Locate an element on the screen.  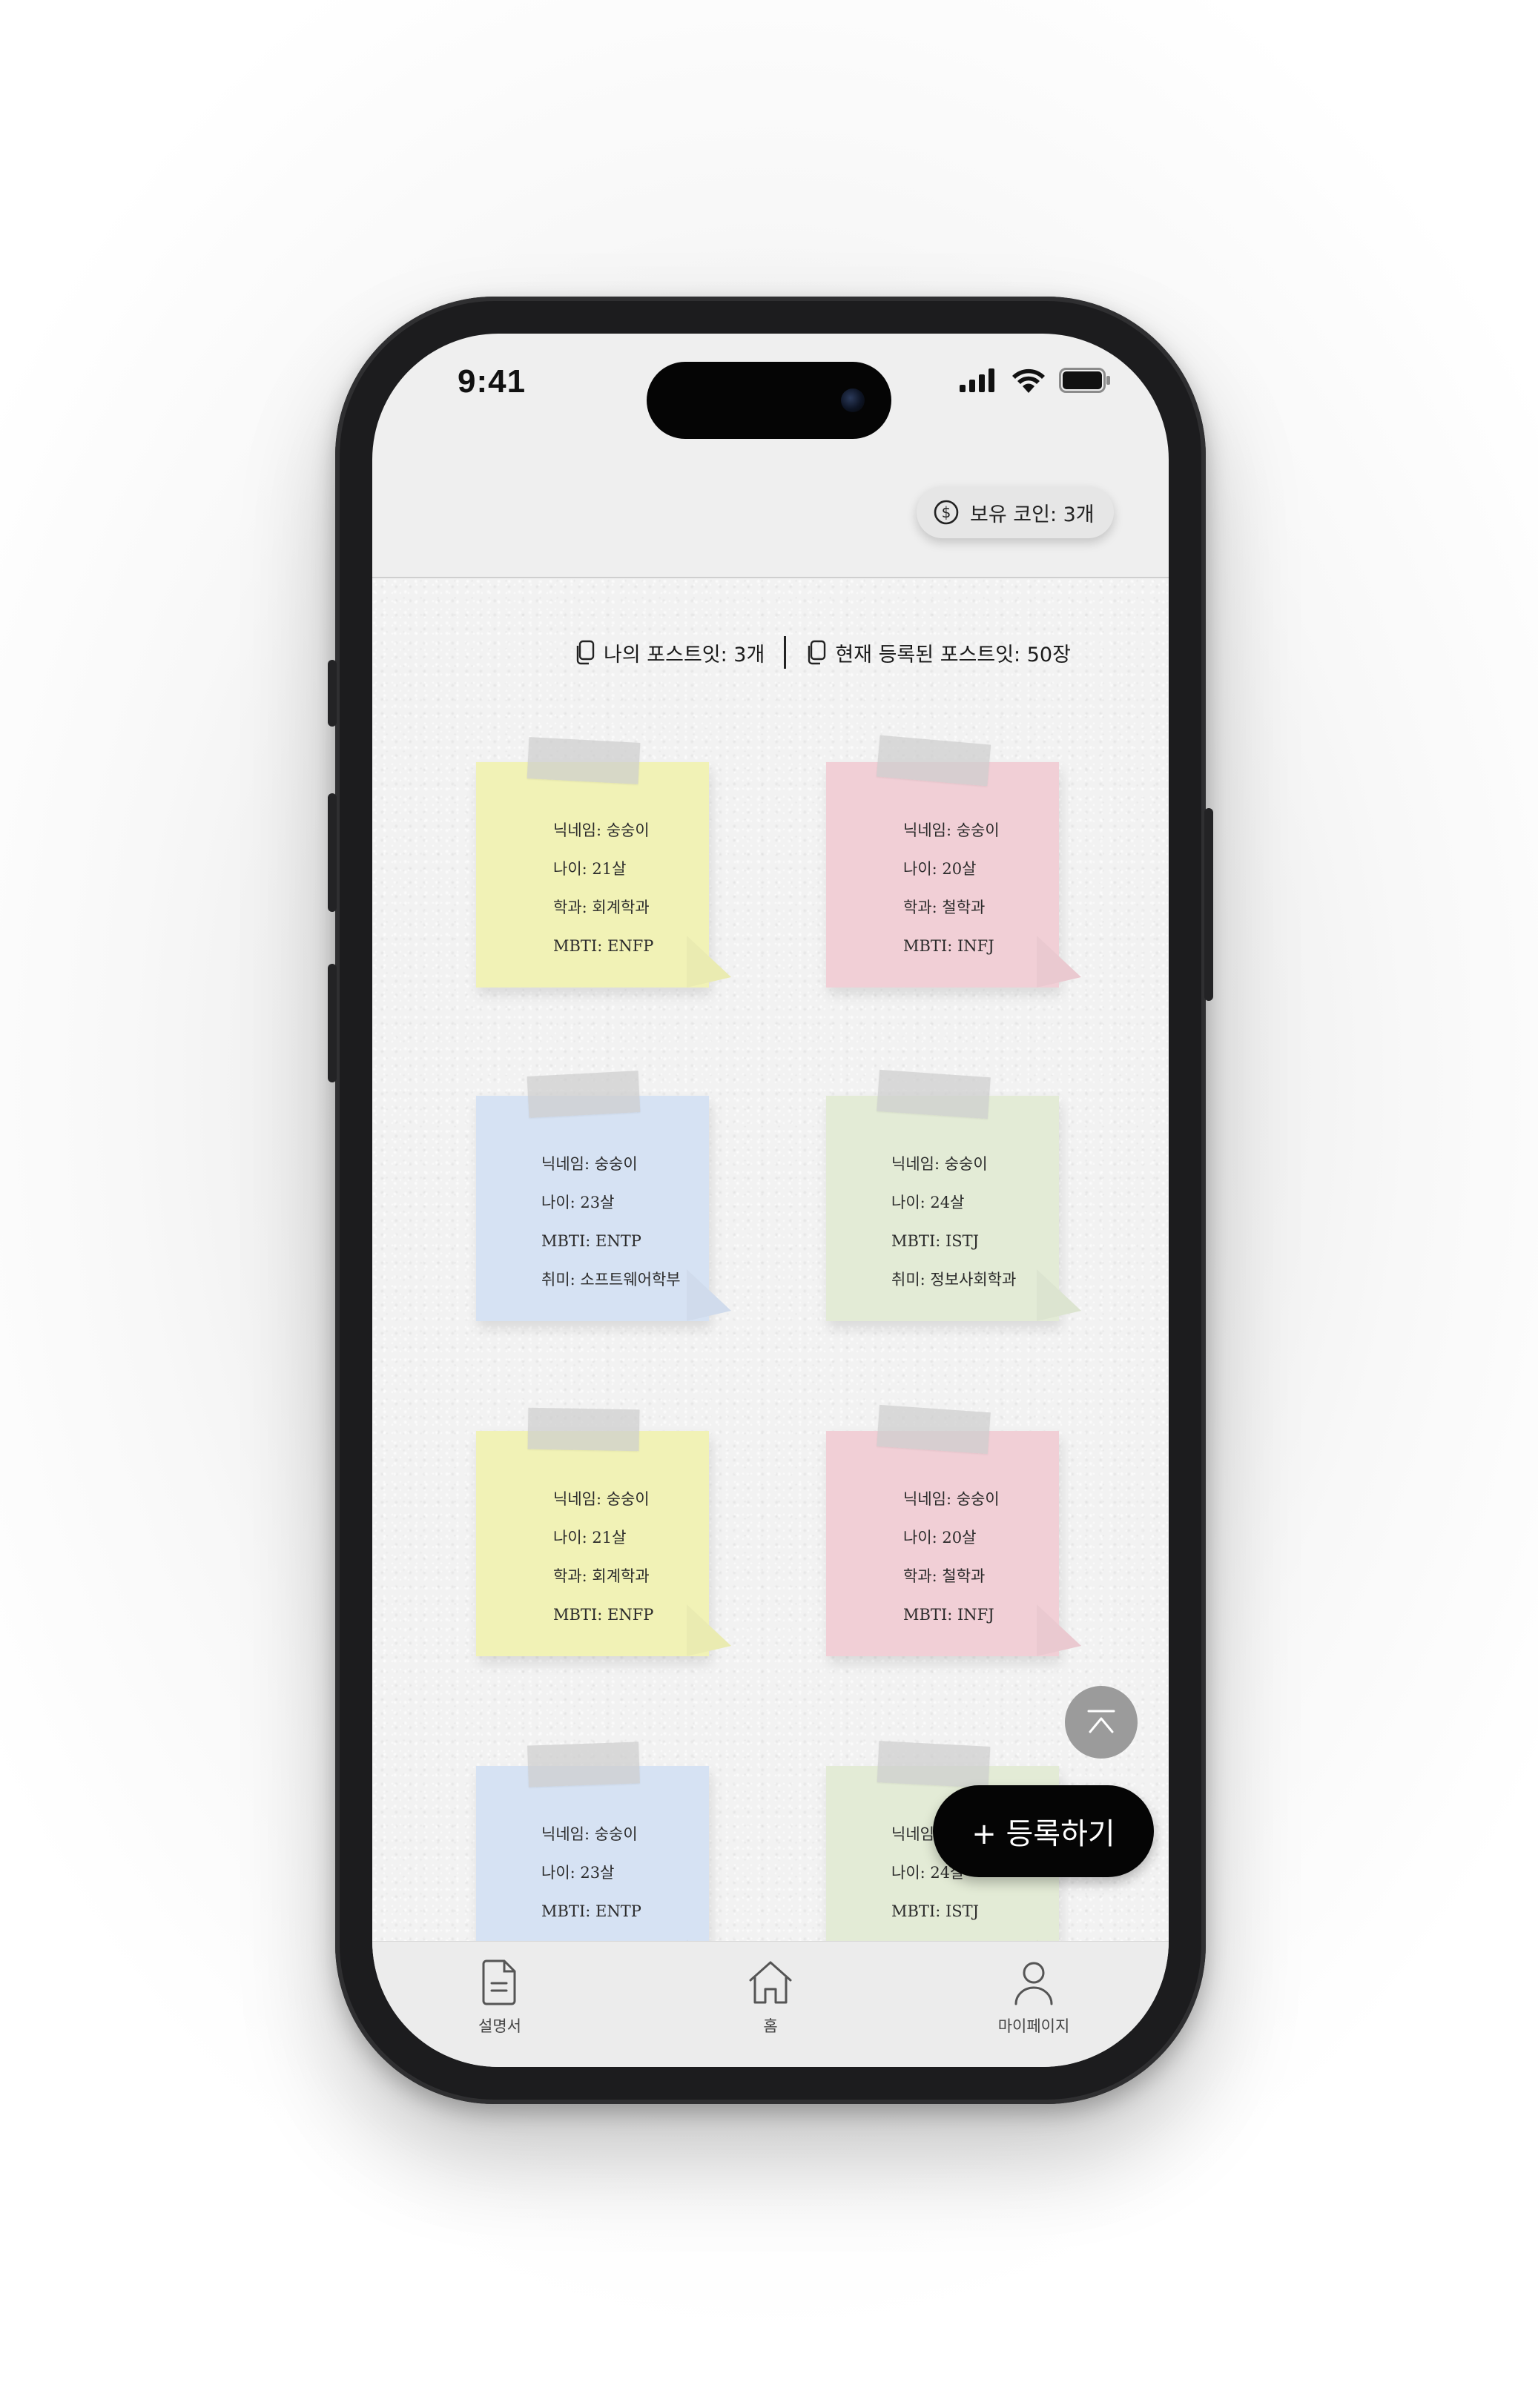
registered-postit-count: 현재 등록된 포스트잇: 50장 is located at coordinates (953, 654).